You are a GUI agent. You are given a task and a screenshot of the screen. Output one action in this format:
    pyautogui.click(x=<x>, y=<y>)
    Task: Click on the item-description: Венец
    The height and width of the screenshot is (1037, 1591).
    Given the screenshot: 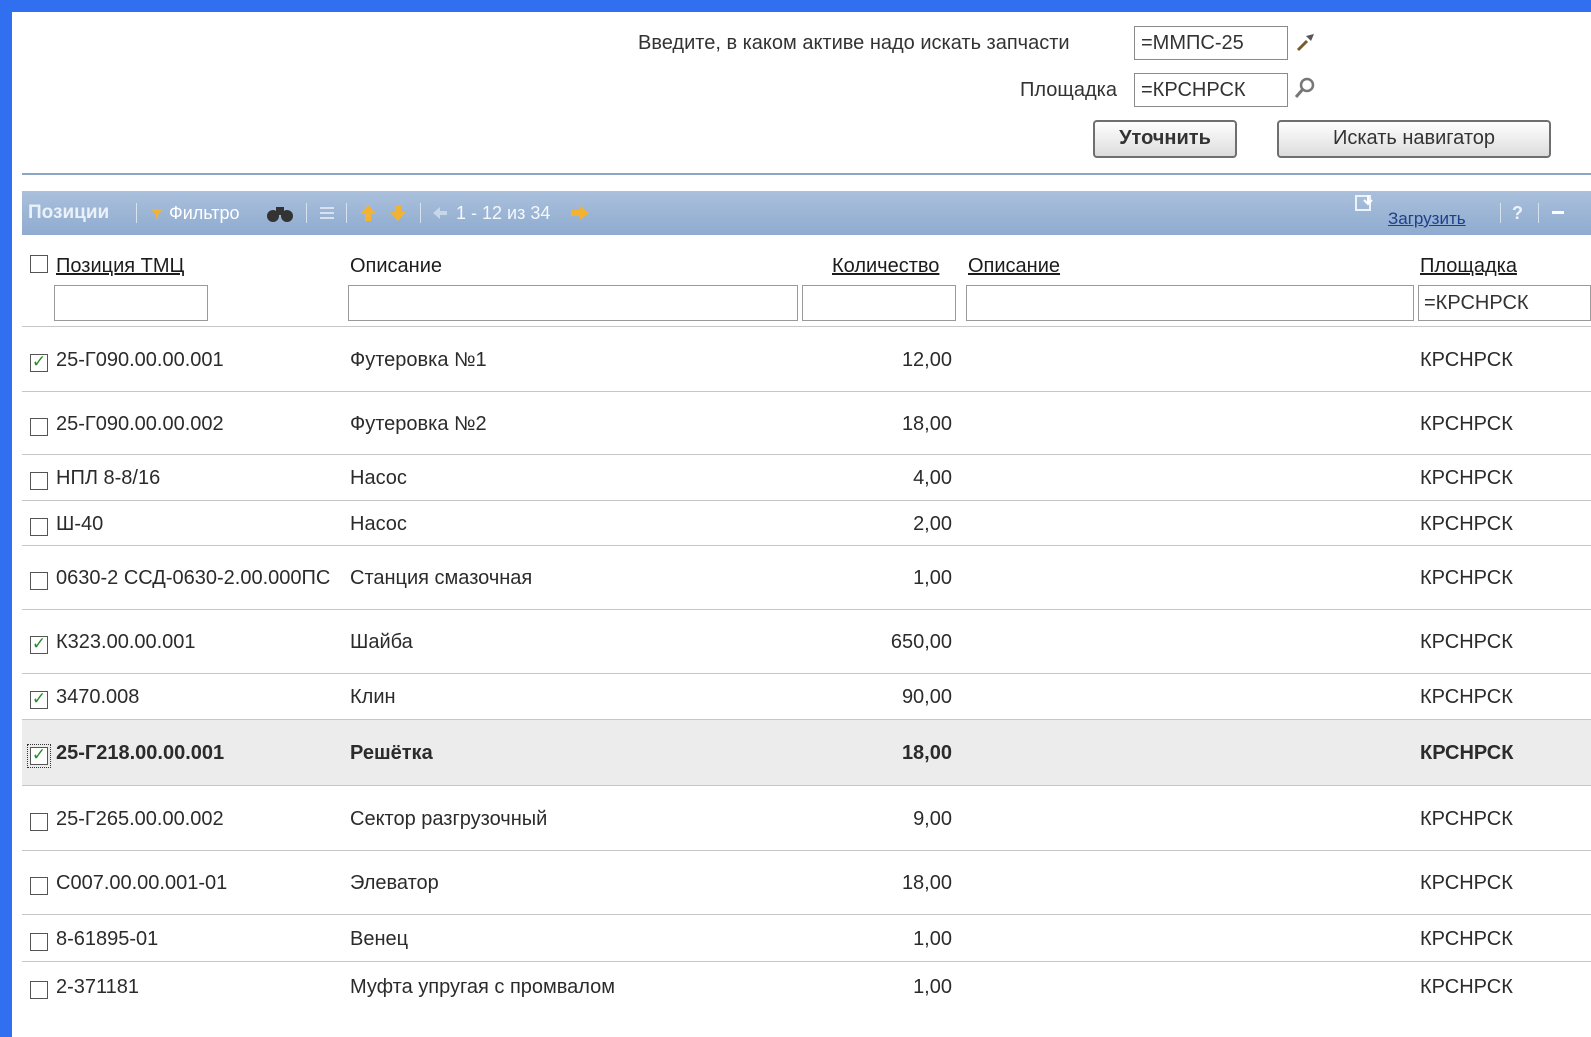 What is the action you would take?
    pyautogui.click(x=379, y=939)
    